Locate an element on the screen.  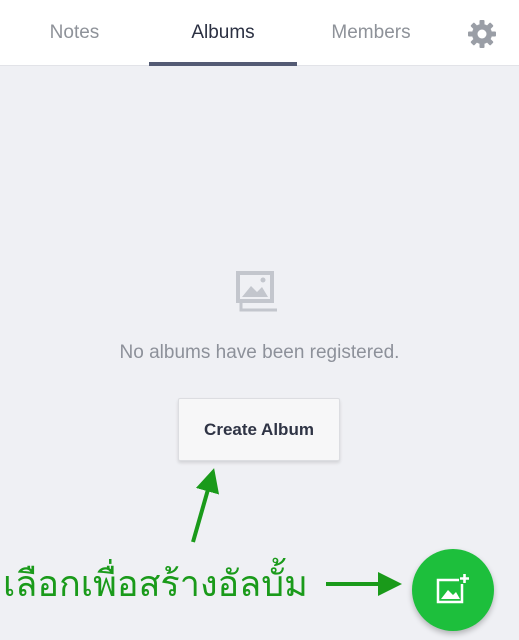
add-album-fab is located at coordinates (453, 590).